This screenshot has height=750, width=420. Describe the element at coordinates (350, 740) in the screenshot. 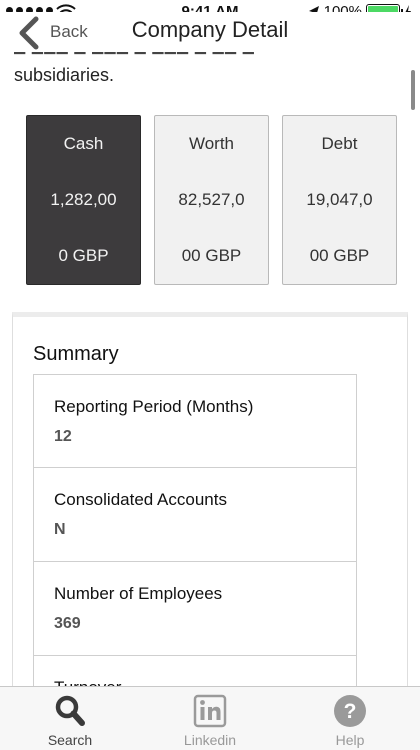

I see `tab-label: Help` at that location.